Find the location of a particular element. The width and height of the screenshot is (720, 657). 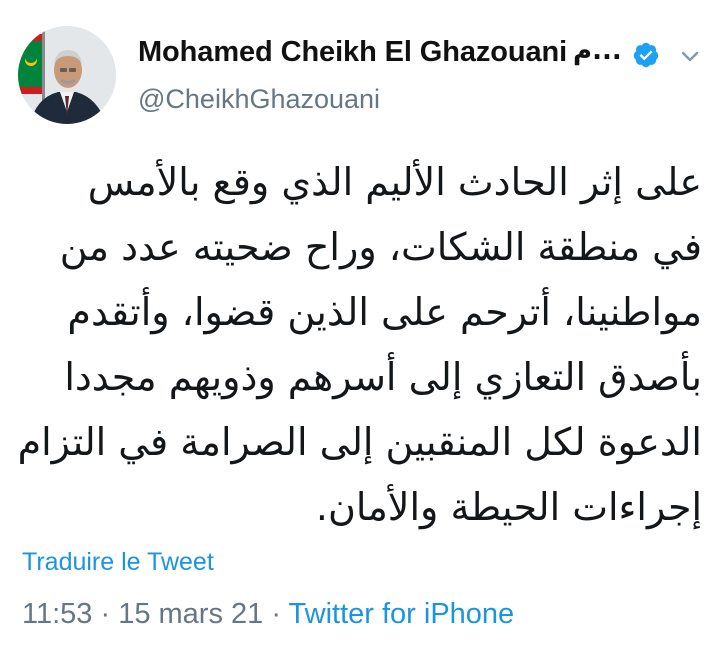

tweet-meta: 11:53 · 15 mars 21 · Twitter for iPhone is located at coordinates (268, 614).